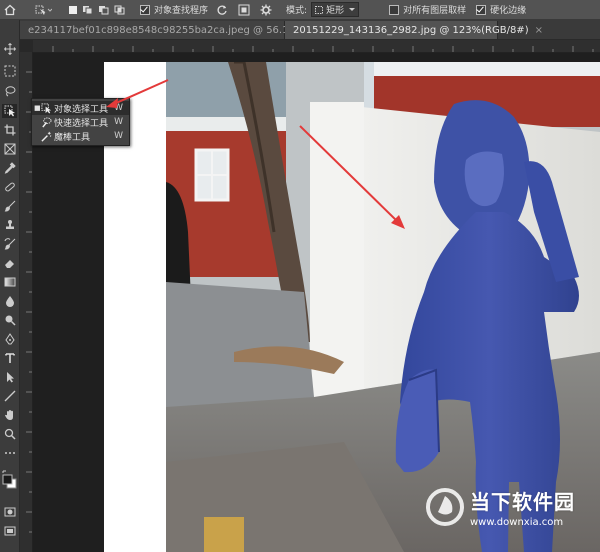 The height and width of the screenshot is (552, 600). I want to click on watermark-logo-icon, so click(445, 507).